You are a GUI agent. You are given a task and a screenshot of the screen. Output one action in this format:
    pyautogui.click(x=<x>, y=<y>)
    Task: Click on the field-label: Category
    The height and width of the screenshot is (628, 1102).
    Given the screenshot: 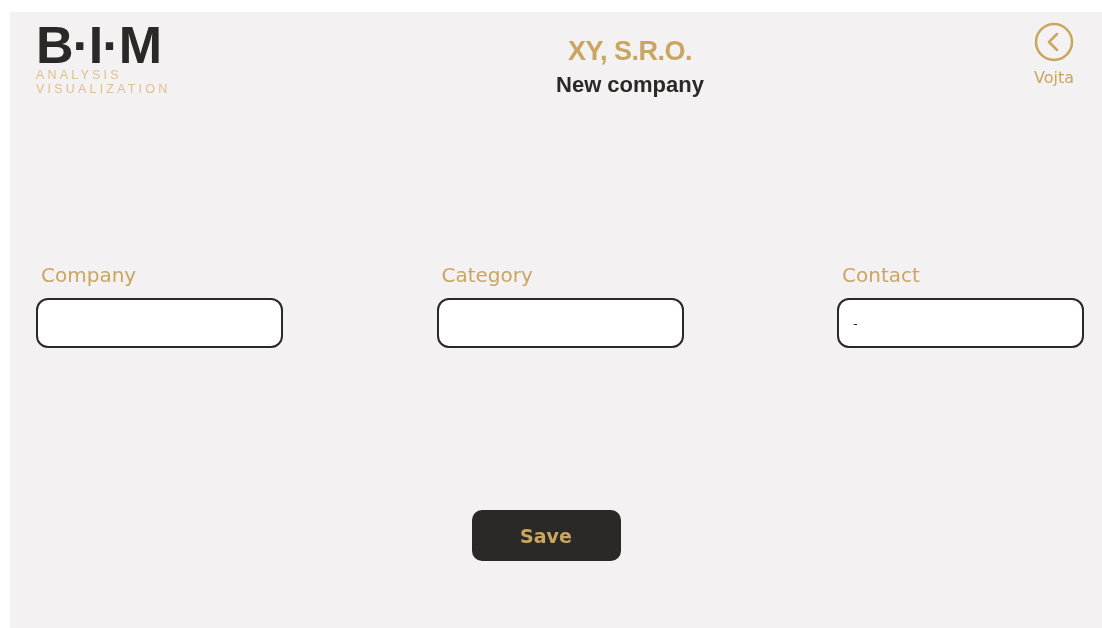 What is the action you would take?
    pyautogui.click(x=487, y=275)
    